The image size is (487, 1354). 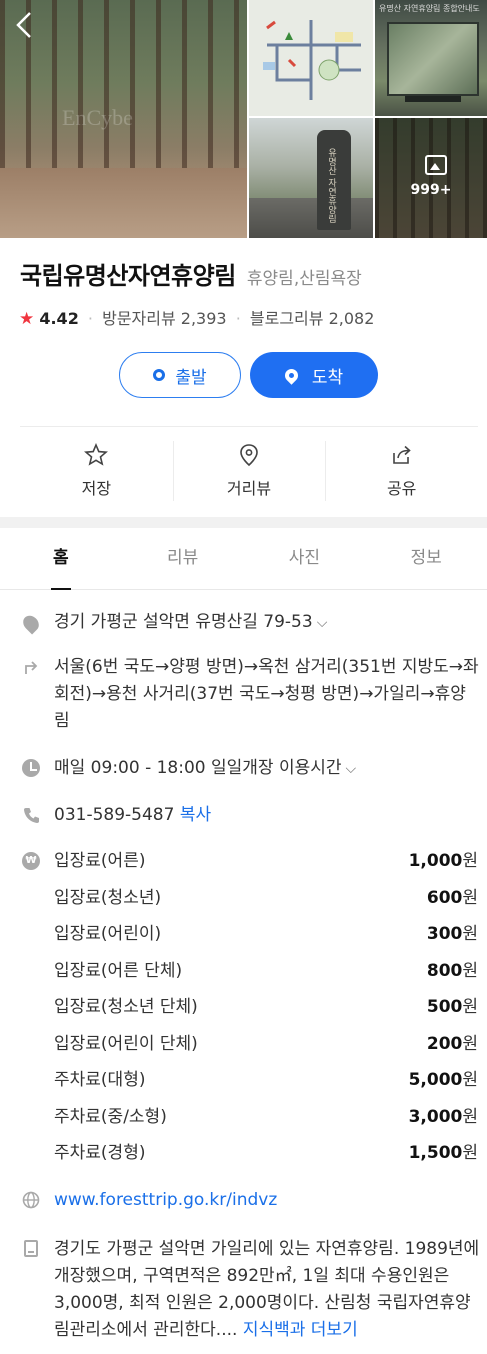 I want to click on chevron-down-icon: ⌵, so click(x=322, y=623).